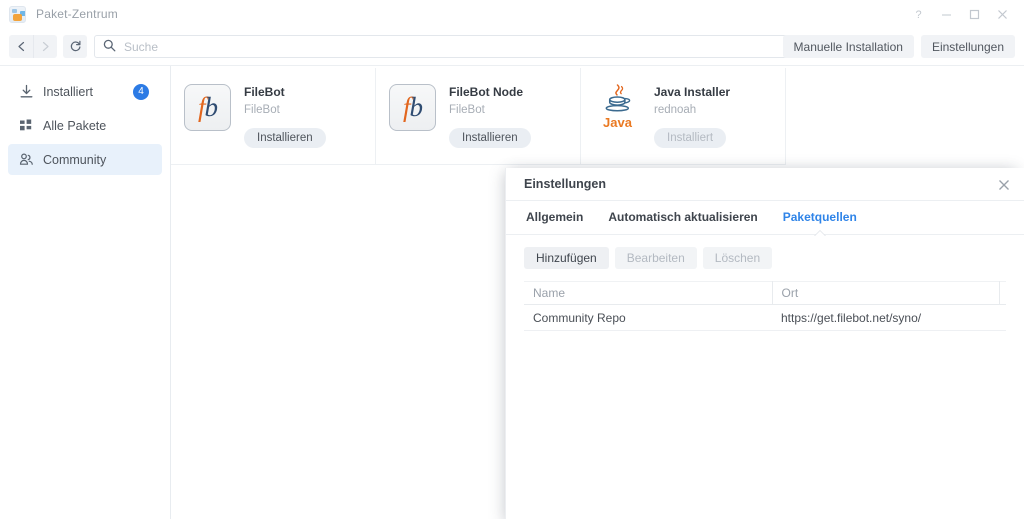 This screenshot has height=519, width=1024. I want to click on package-name: Java Installer, so click(692, 92).